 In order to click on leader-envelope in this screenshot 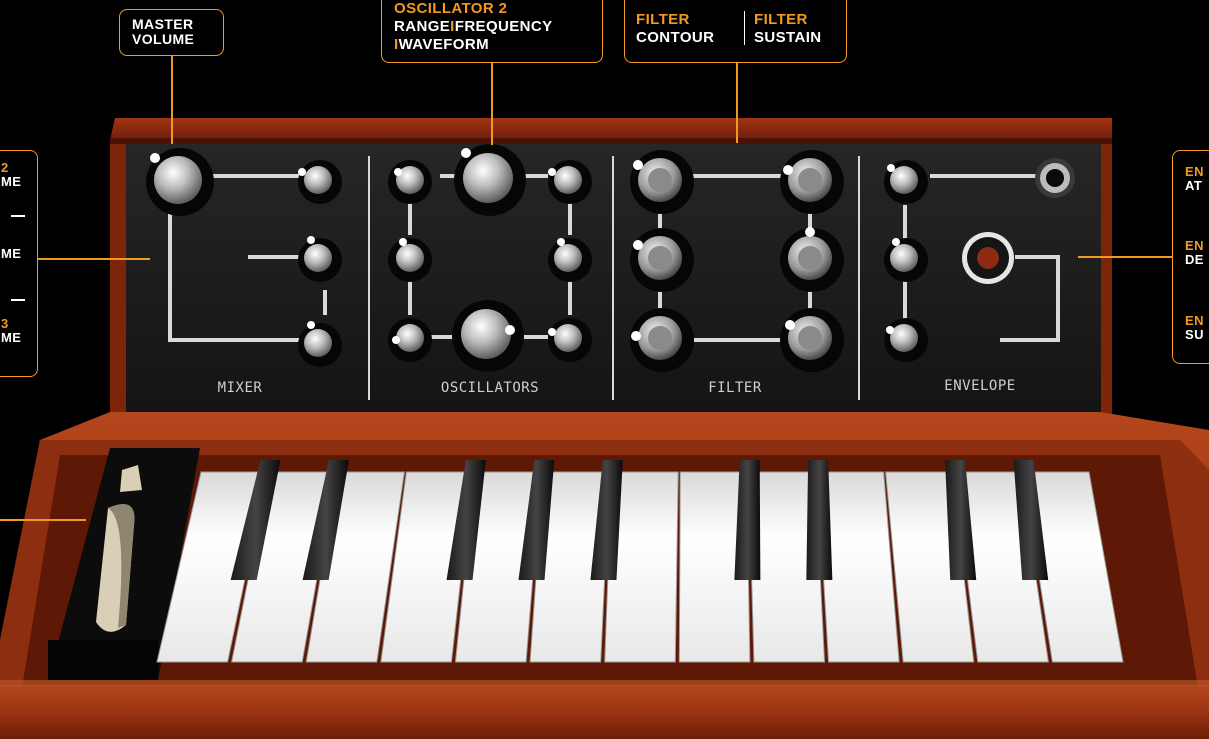, I will do `click(1125, 257)`.